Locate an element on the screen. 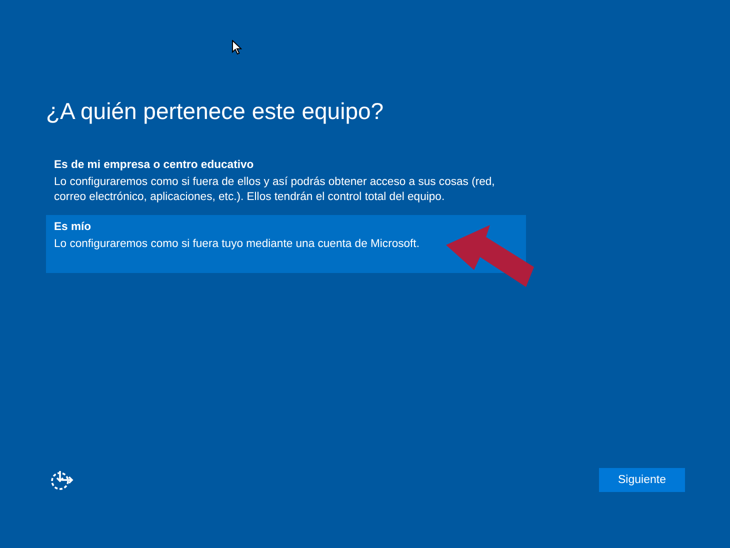 Image resolution: width=730 pixels, height=548 pixels. next-button: Siguiente is located at coordinates (642, 480).